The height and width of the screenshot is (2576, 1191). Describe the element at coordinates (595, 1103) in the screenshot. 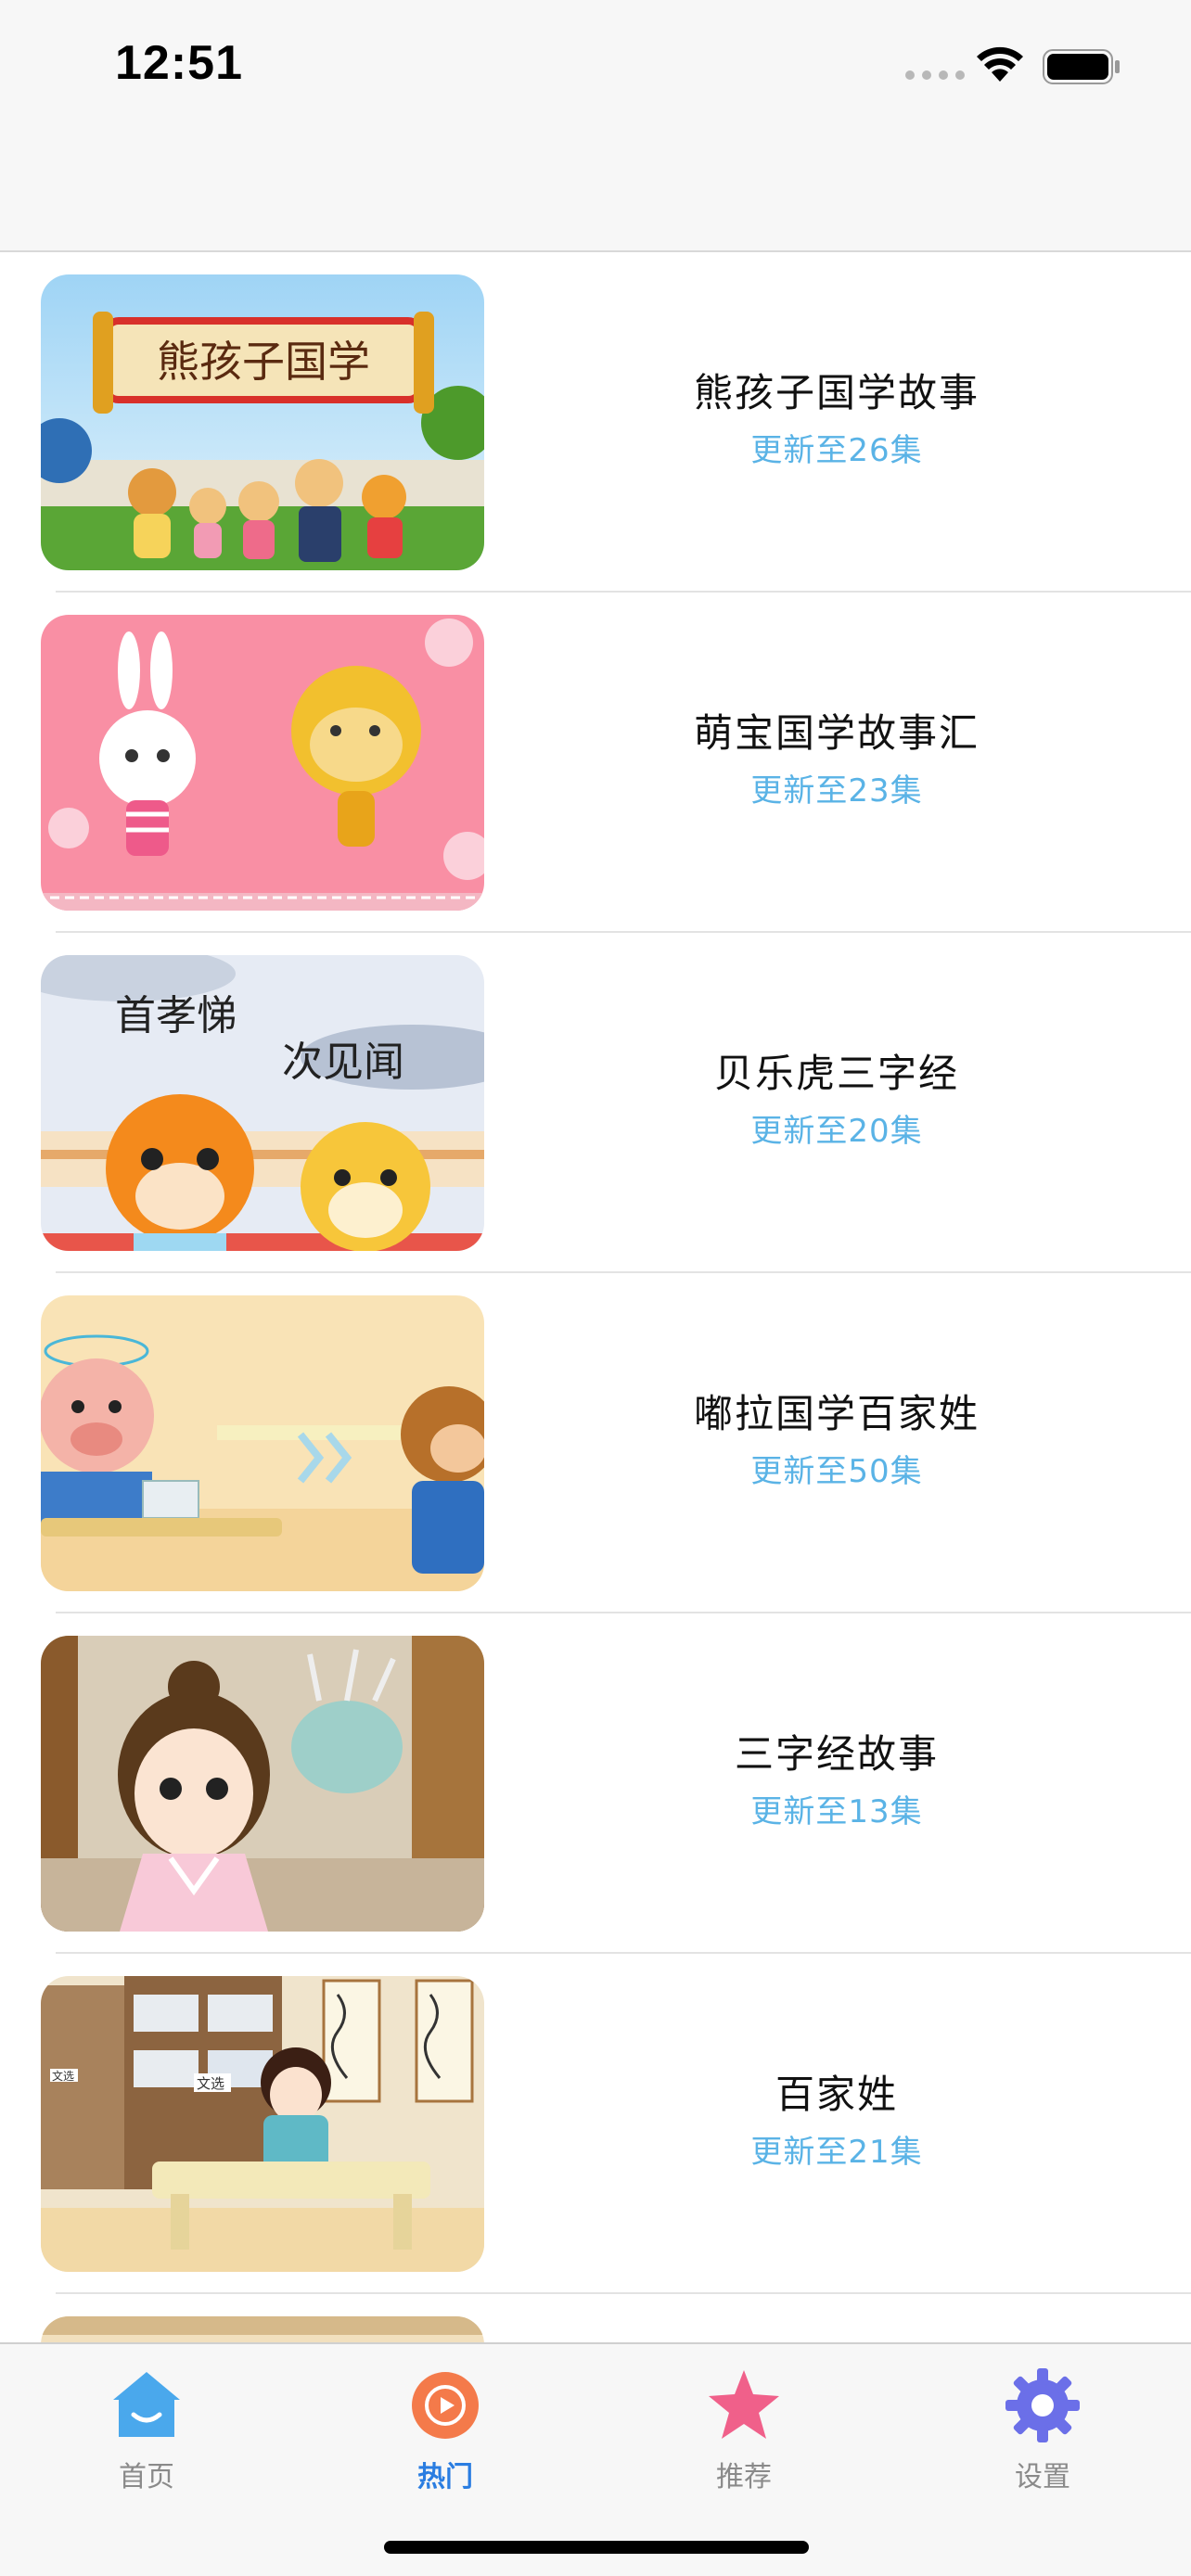

I see `list-item: 首孝悌 次见闻 贝乐虎三字经 更新至20集` at that location.